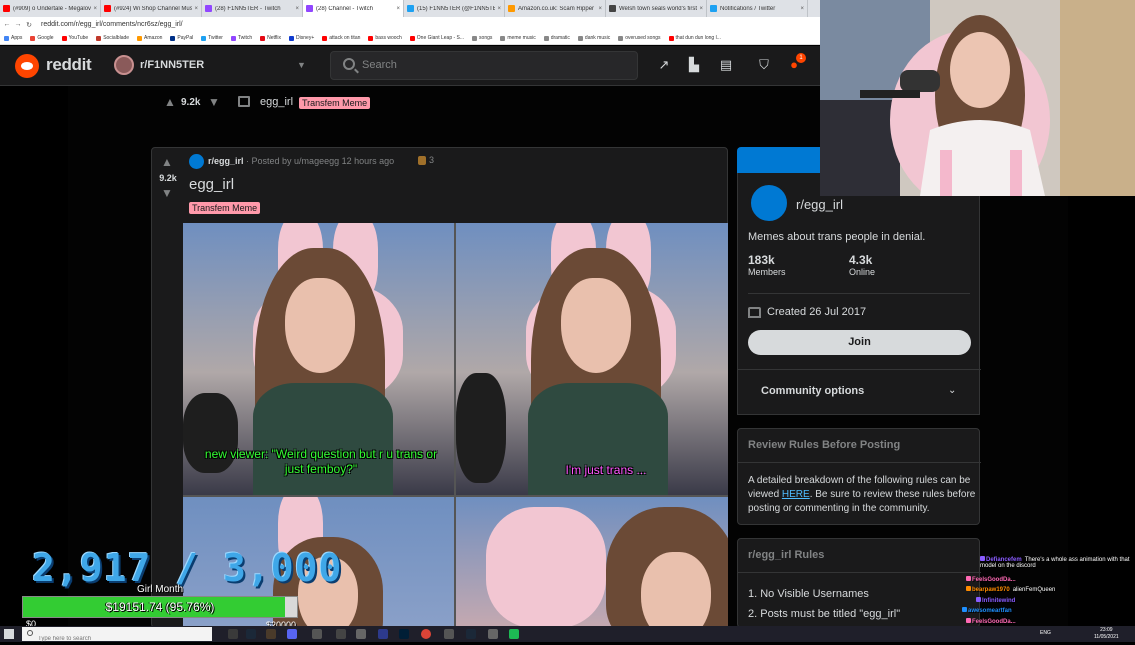 The width and height of the screenshot is (1135, 645). Describe the element at coordinates (241, 38) in the screenshot. I see `bookmark-item: Twitch` at that location.